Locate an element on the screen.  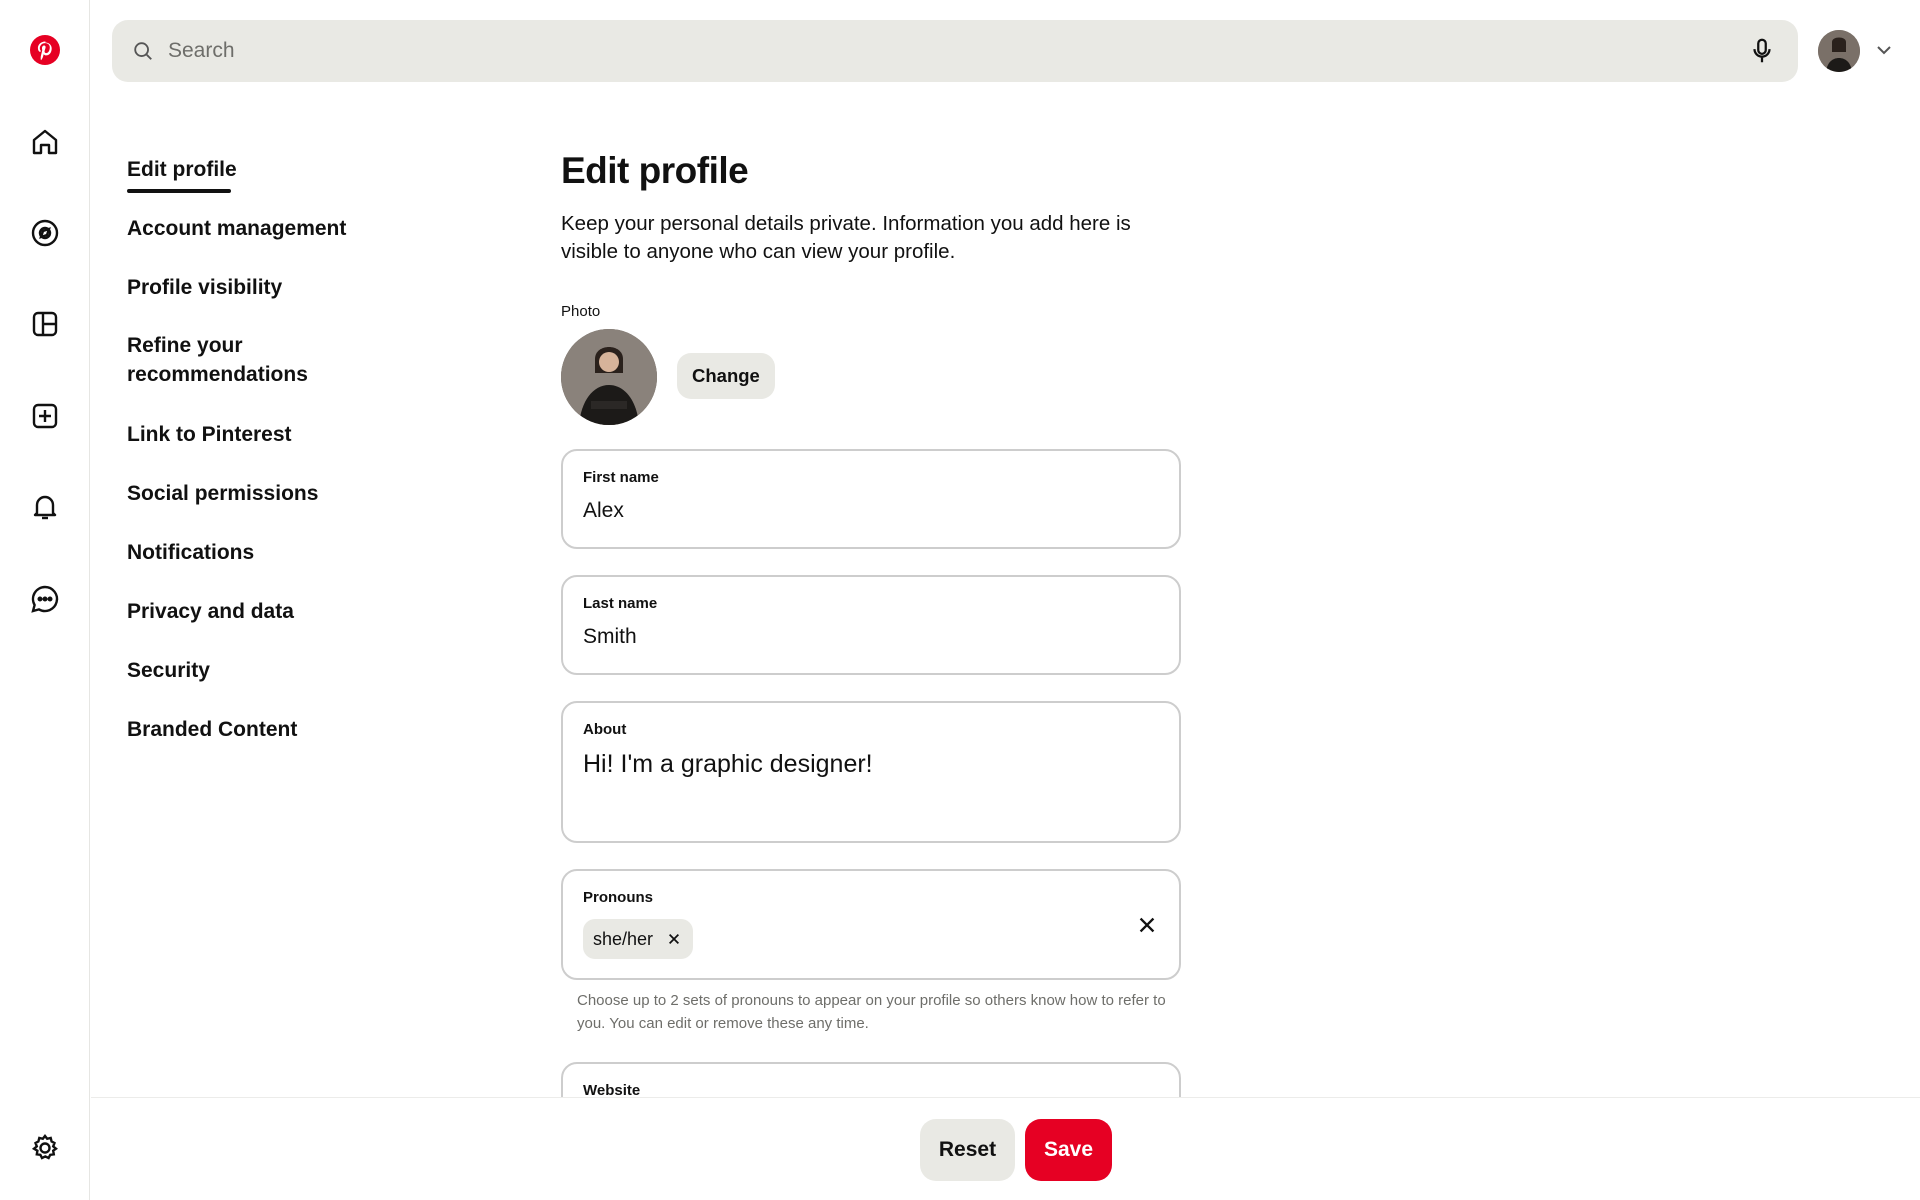
search-input is located at coordinates (957, 51).